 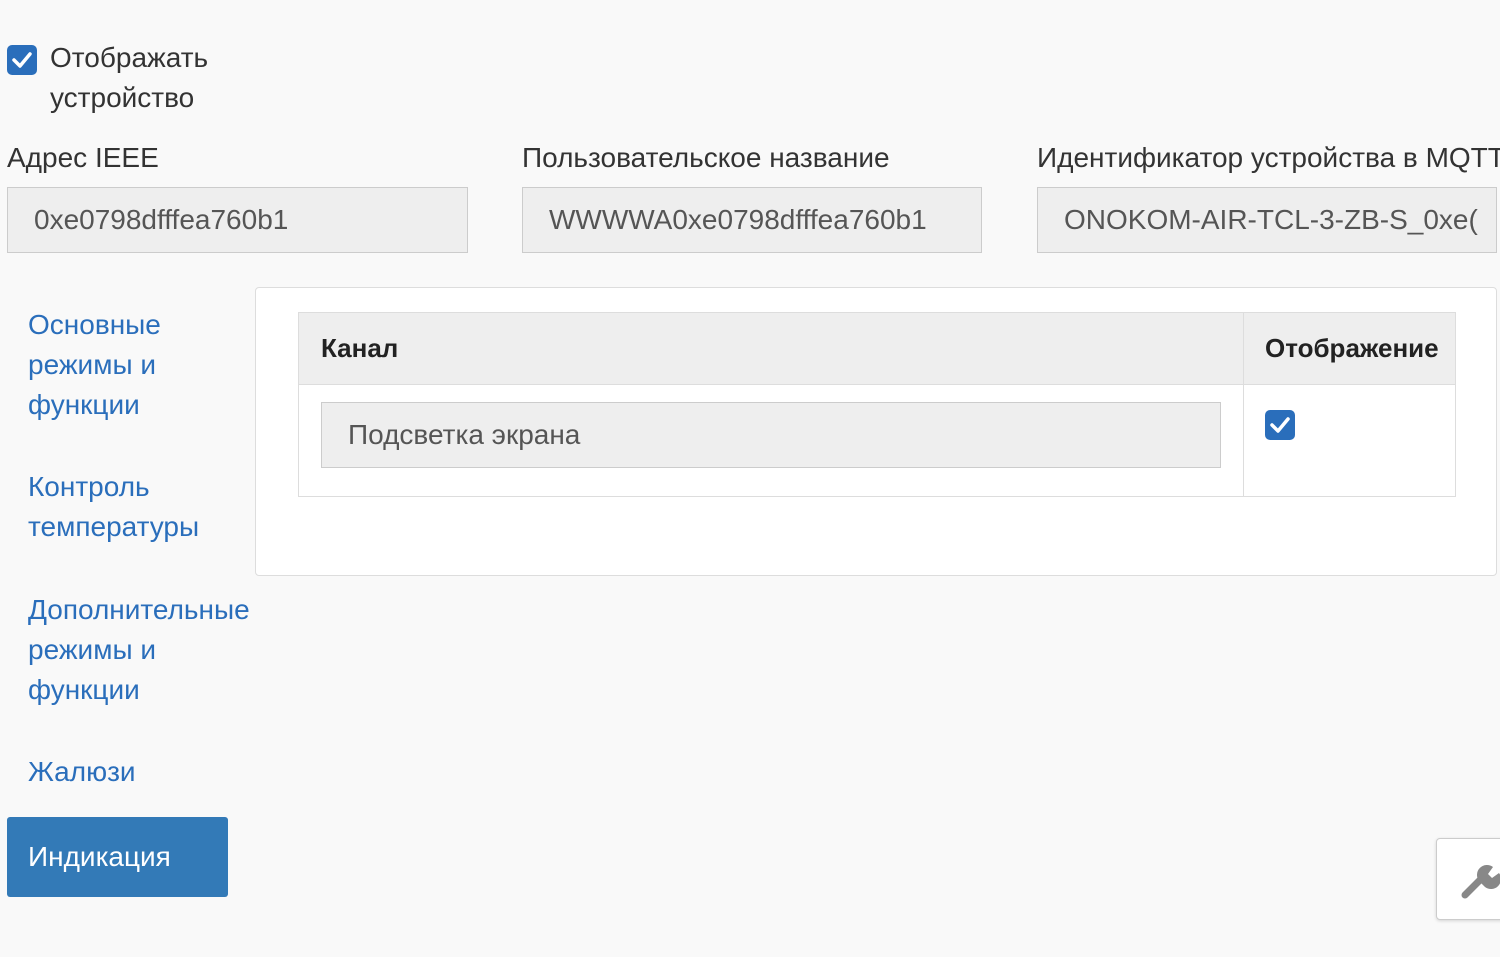 What do you see at coordinates (237, 220) in the screenshot?
I see `ieee-address-field: 0xe0798dfffea760b1` at bounding box center [237, 220].